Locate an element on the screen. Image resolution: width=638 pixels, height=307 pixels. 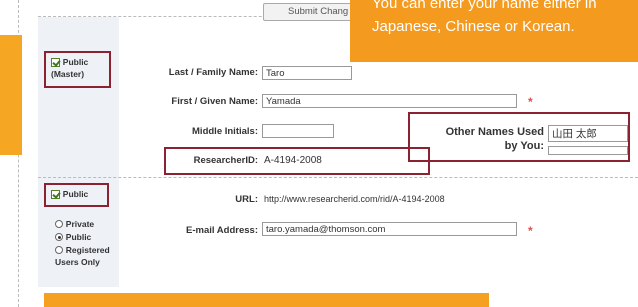
public-option: Public is located at coordinates (69, 194).